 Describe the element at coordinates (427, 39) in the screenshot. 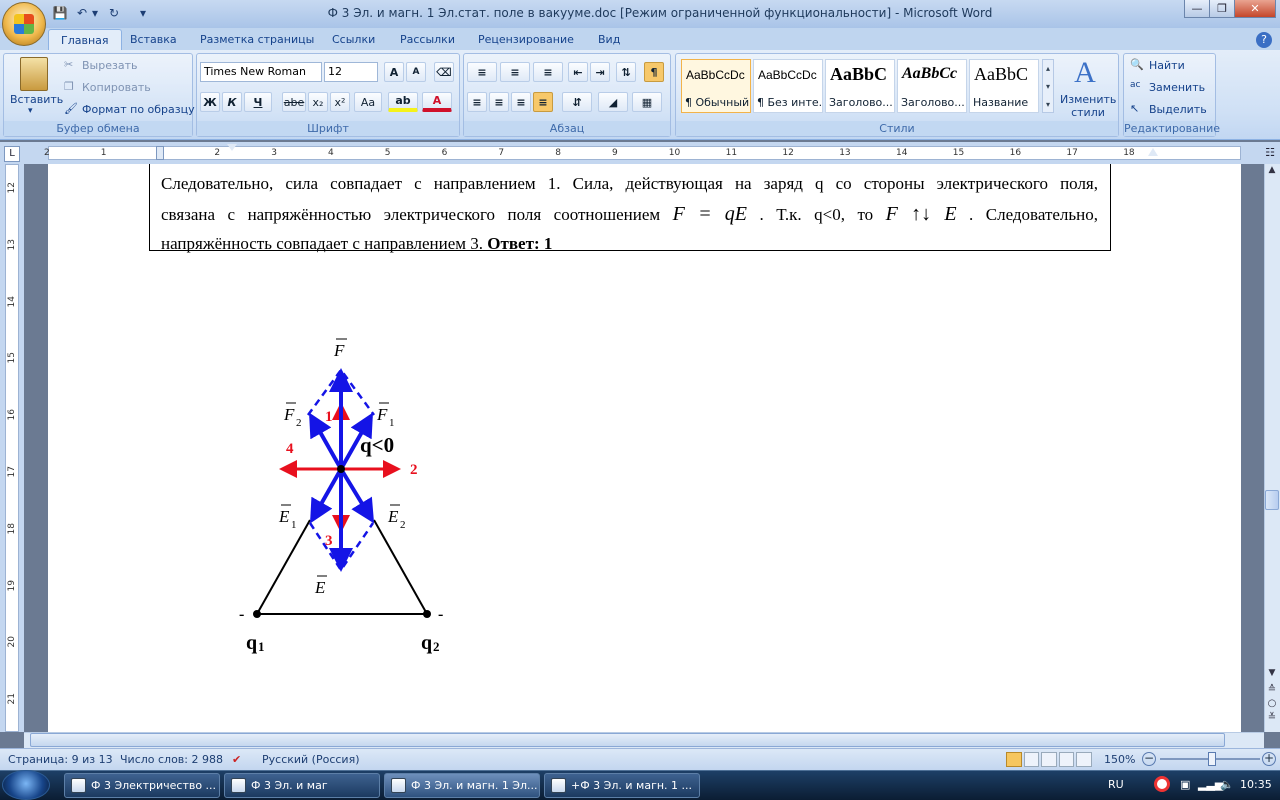

I see `tab-mailings: Рассылки` at that location.